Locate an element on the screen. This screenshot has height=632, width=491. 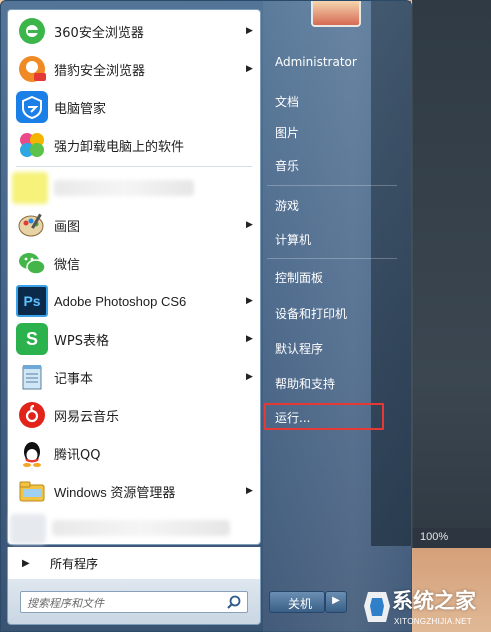
360-browser-icon is located at coordinates (32, 31).